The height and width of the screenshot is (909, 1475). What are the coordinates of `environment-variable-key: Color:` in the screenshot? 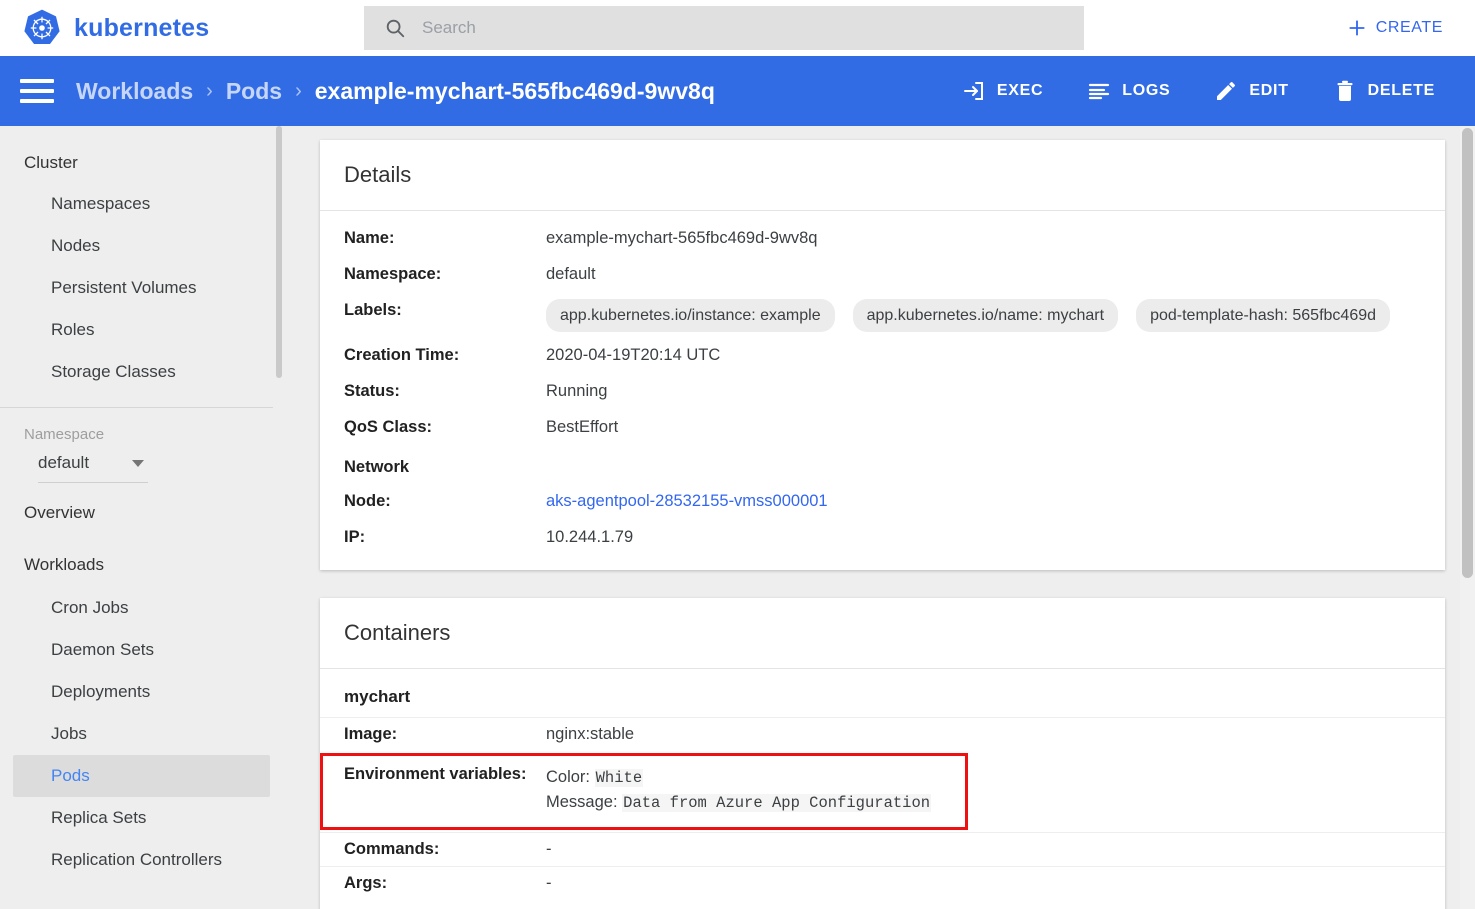 It's located at (568, 776).